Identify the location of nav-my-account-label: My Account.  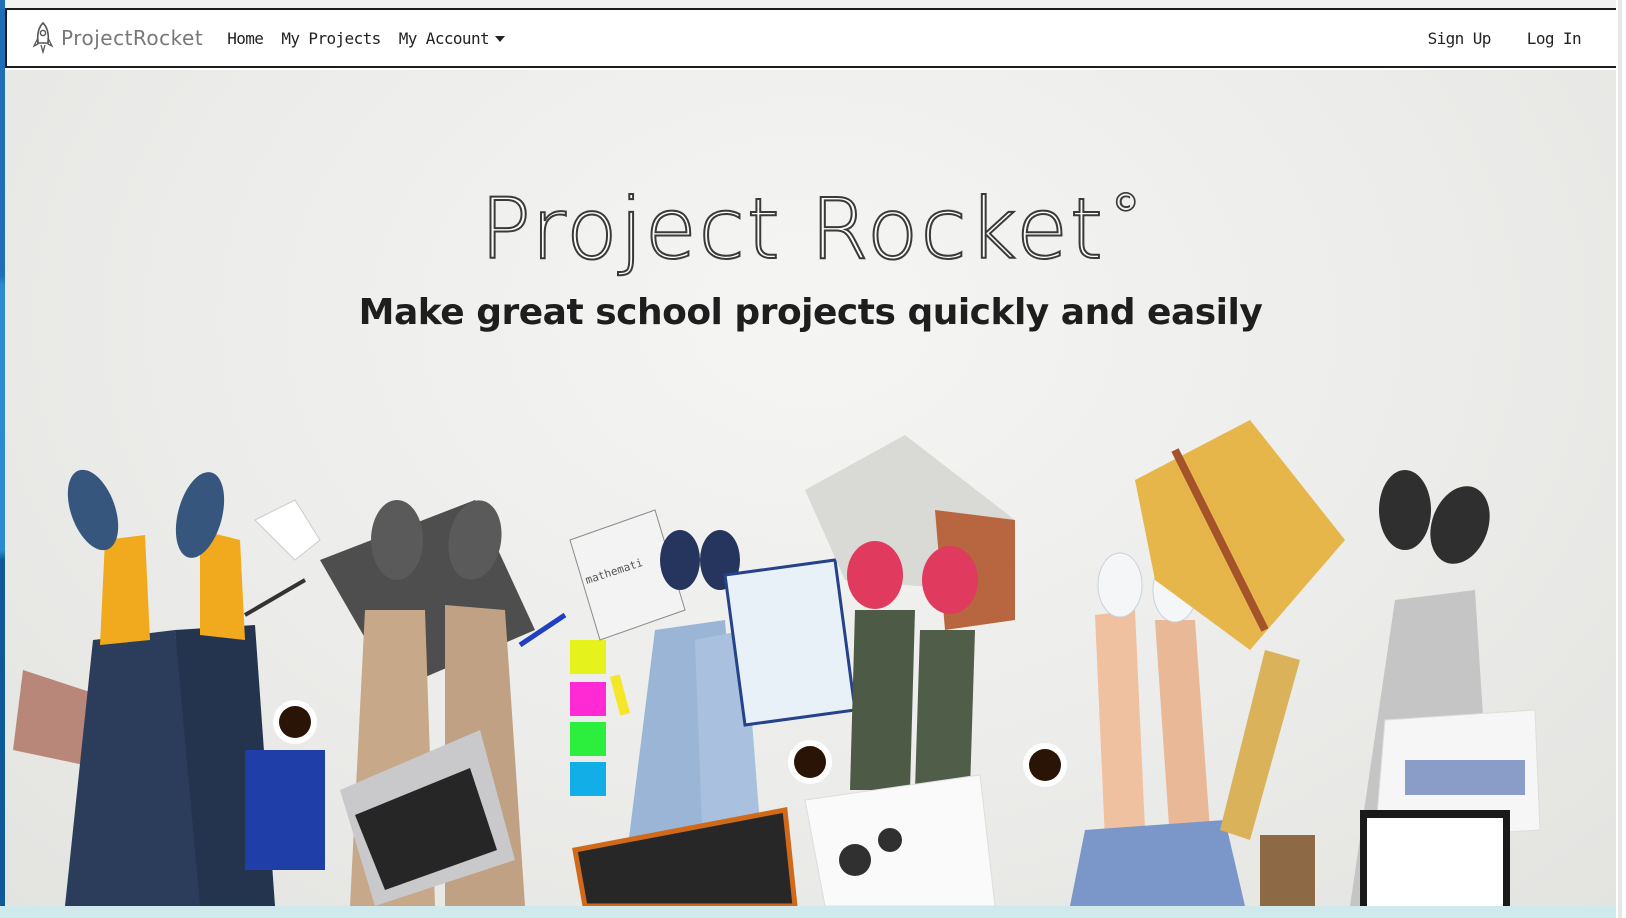
(444, 38).